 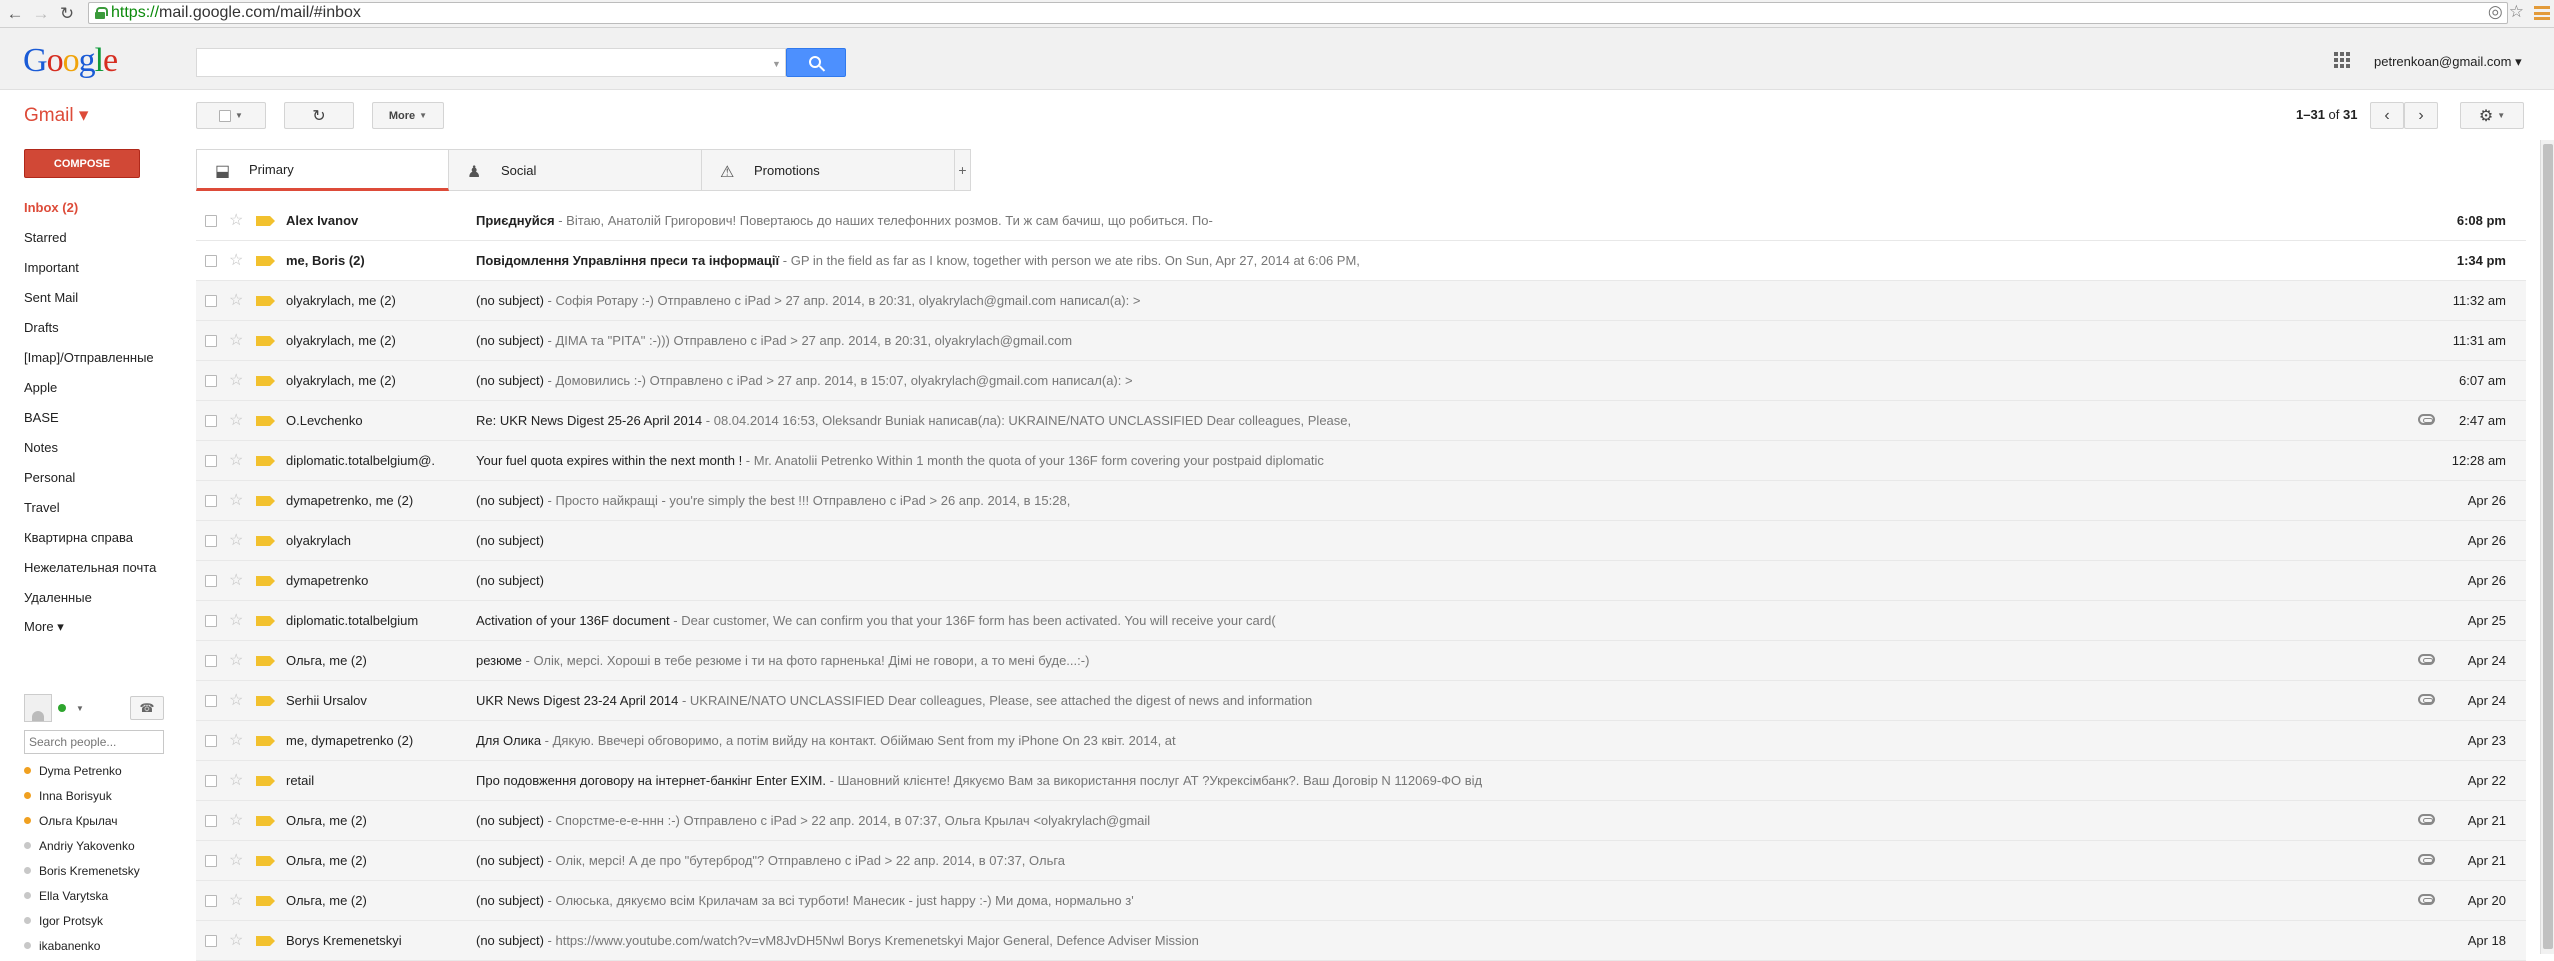 What do you see at coordinates (62, 708) in the screenshot?
I see `status-dot-icon` at bounding box center [62, 708].